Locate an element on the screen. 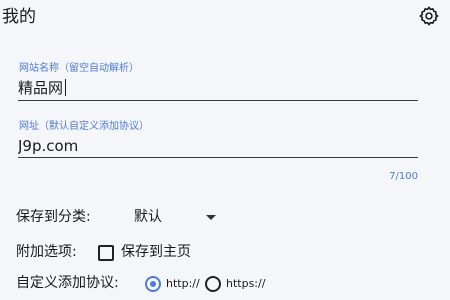 The height and width of the screenshot is (300, 450). gear-icon is located at coordinates (429, 16).